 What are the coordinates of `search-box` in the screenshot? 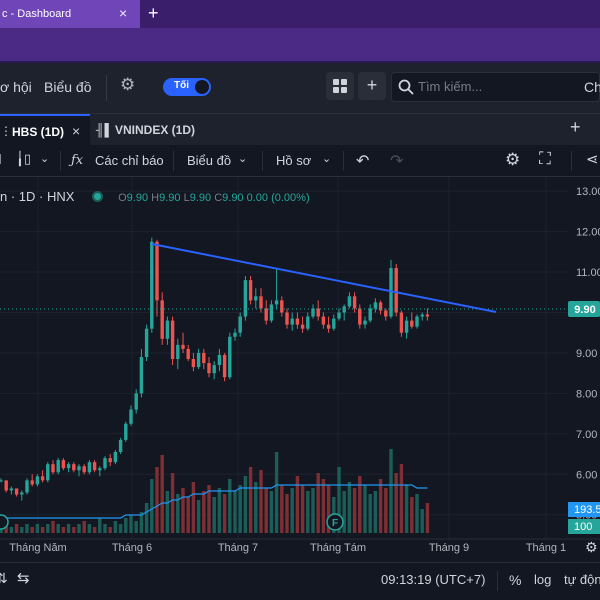 It's located at (495, 87).